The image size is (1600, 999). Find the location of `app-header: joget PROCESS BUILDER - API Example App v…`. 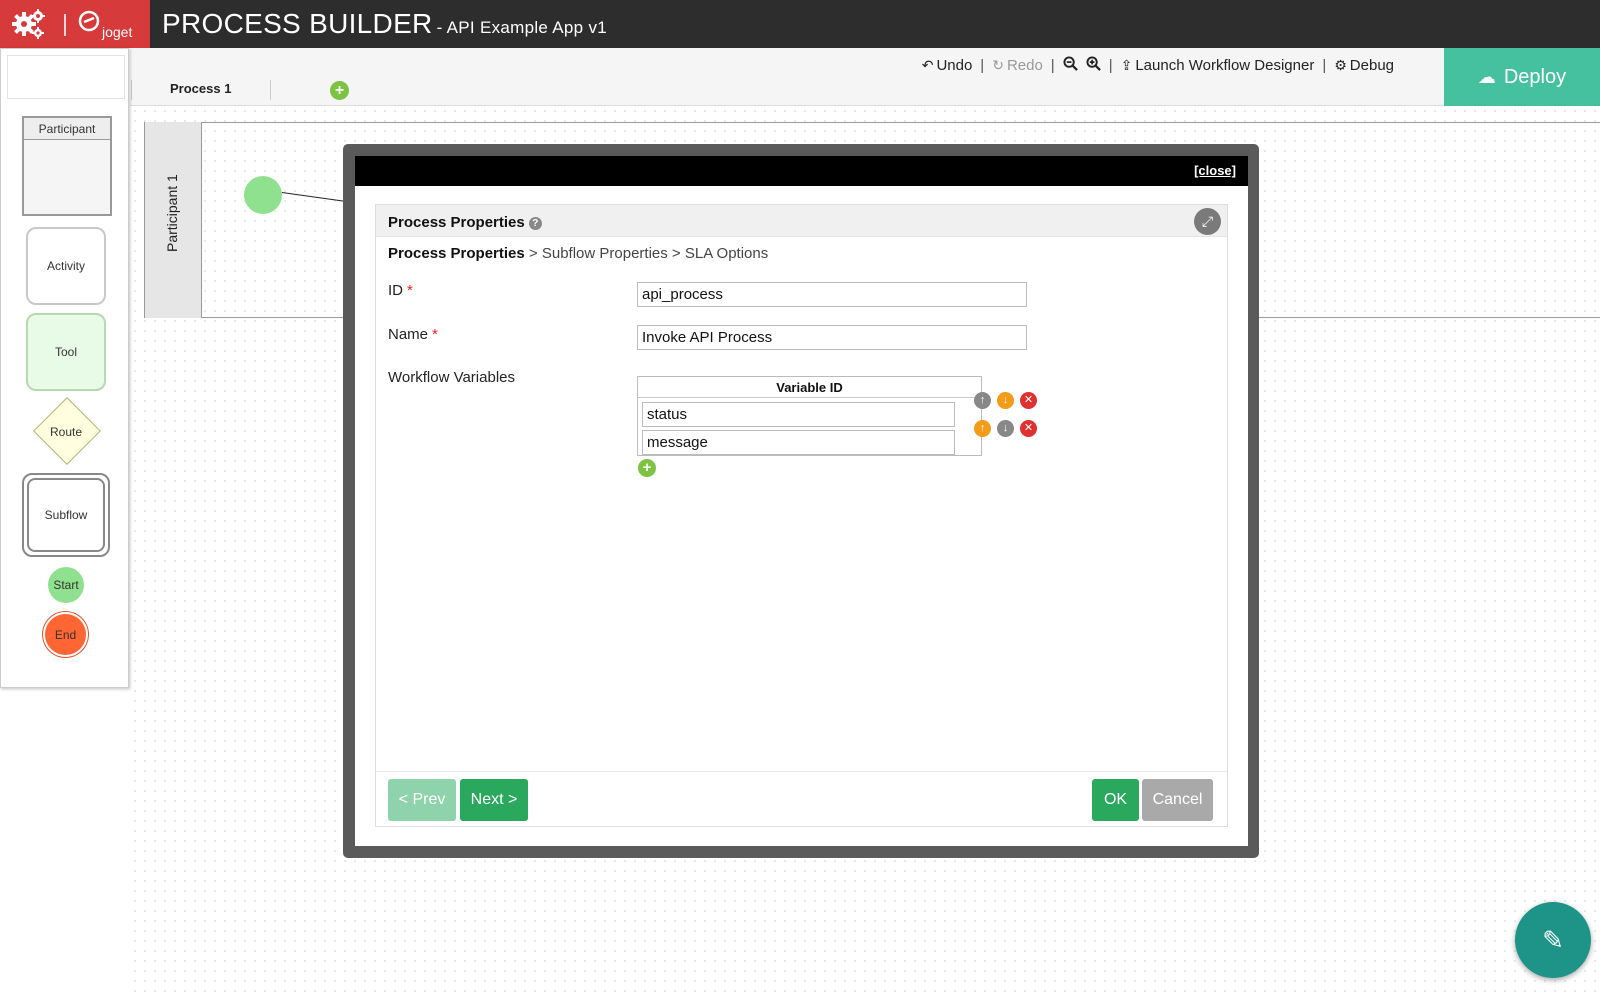

app-header: joget PROCESS BUILDER - API Example App v… is located at coordinates (800, 24).